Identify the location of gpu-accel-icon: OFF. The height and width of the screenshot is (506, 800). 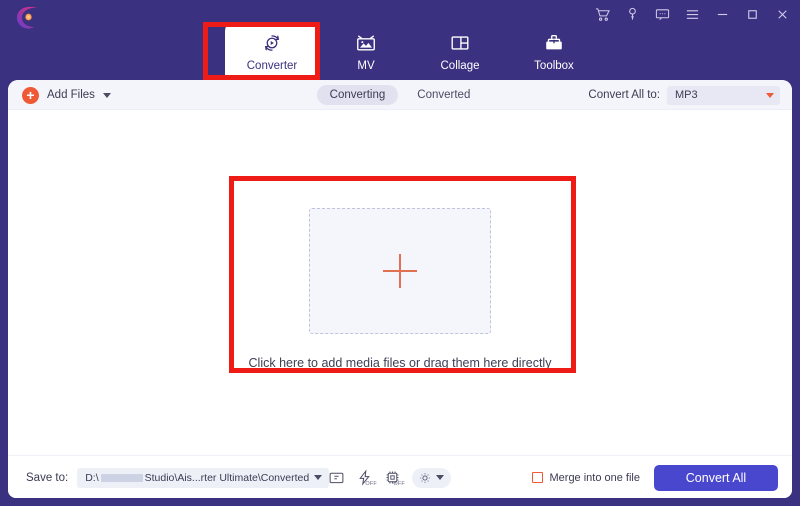
(394, 478).